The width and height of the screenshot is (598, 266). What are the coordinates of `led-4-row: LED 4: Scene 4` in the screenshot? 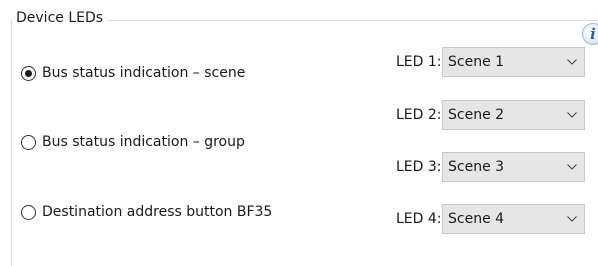 It's located at (490, 219).